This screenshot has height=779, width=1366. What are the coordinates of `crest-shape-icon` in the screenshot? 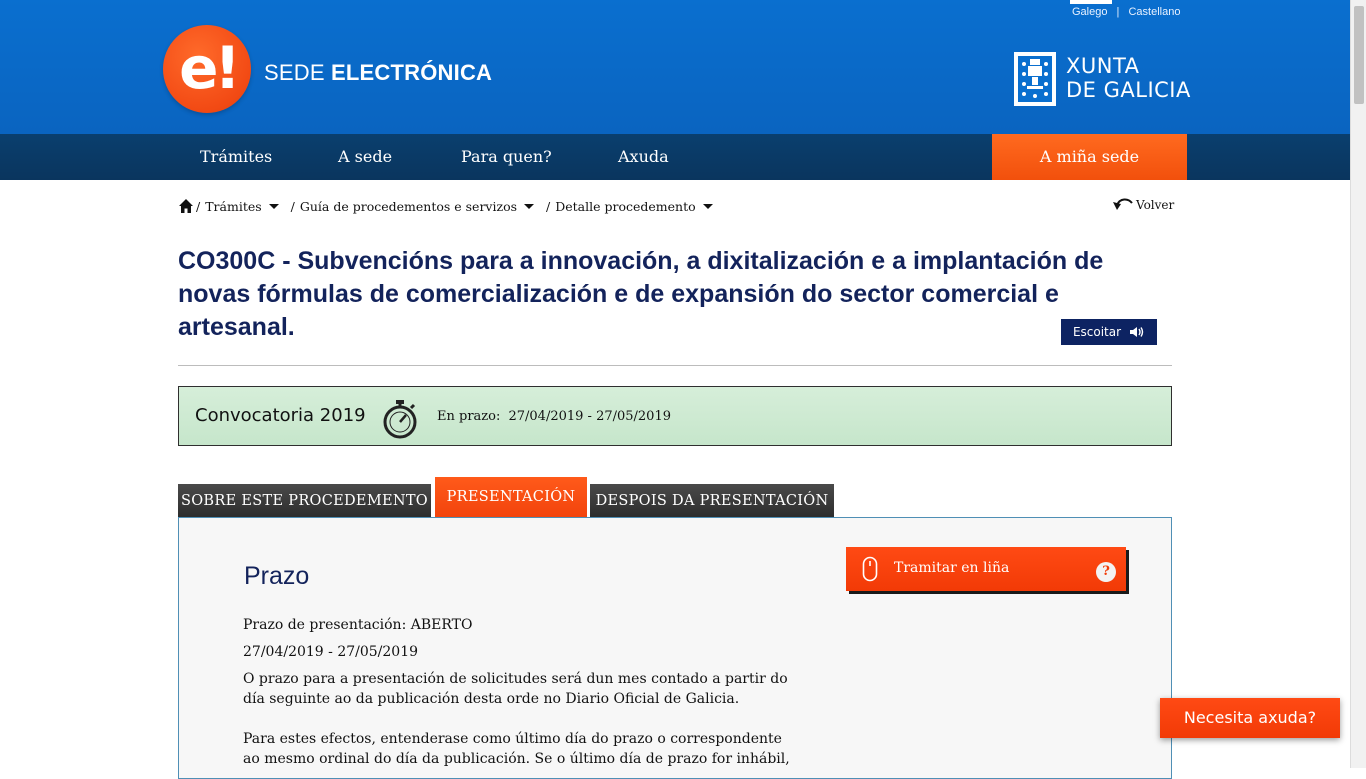 It's located at (1035, 78).